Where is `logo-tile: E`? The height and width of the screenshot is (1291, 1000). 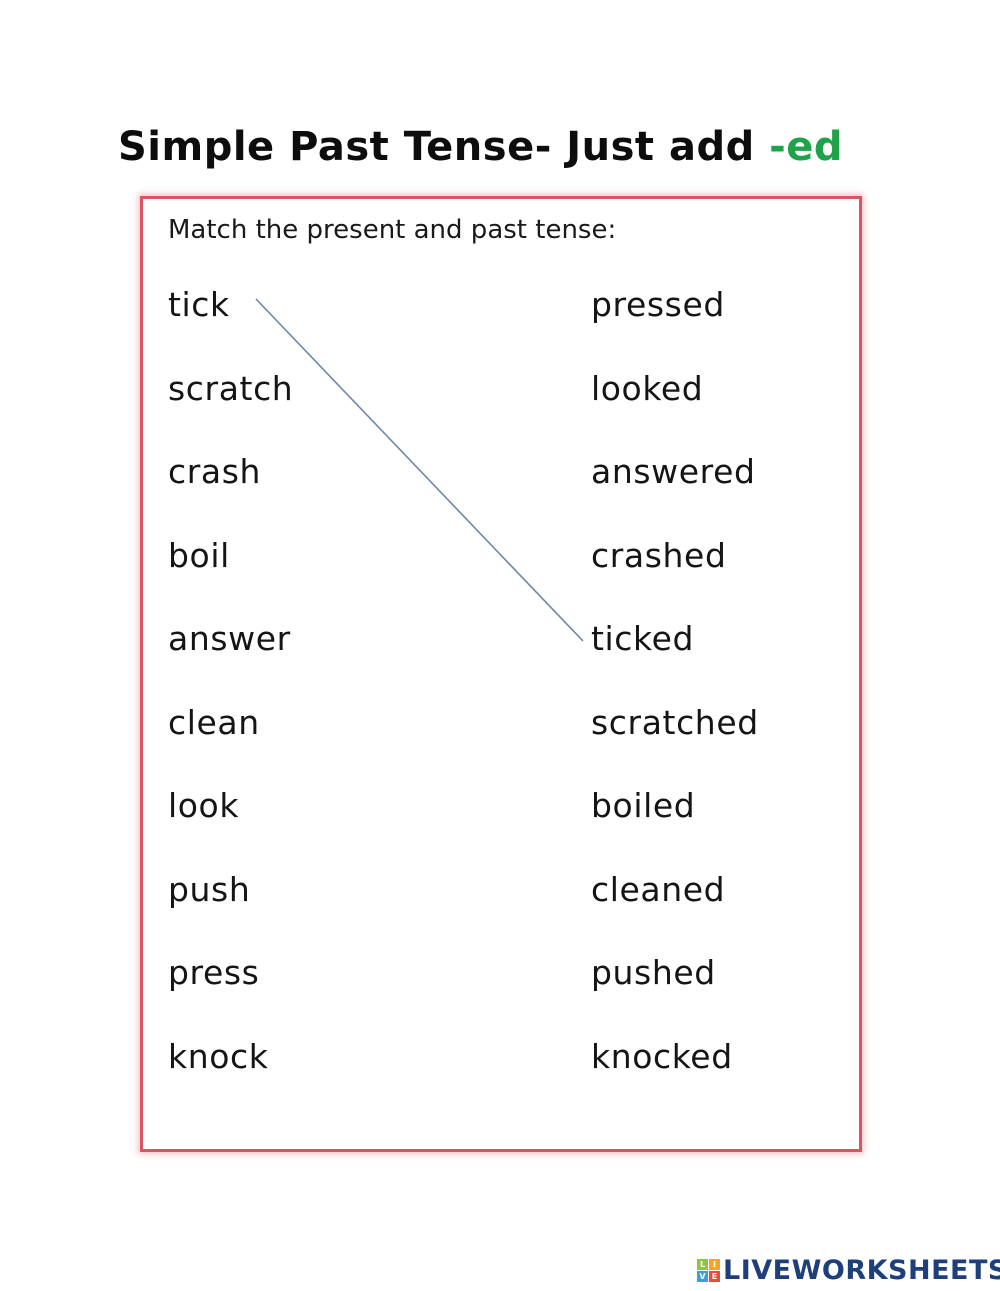
logo-tile: E is located at coordinates (714, 1276).